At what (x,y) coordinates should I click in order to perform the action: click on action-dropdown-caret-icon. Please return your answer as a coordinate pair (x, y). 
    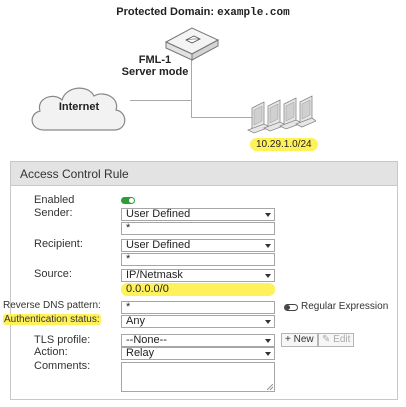
    Looking at the image, I should click on (268, 354).